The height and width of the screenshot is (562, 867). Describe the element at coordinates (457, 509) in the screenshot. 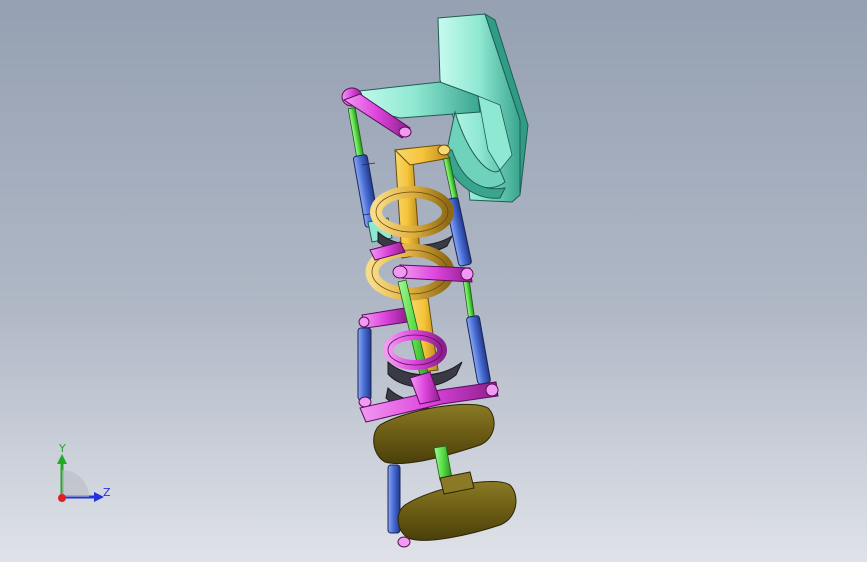

I see `olive-pad-lower` at that location.